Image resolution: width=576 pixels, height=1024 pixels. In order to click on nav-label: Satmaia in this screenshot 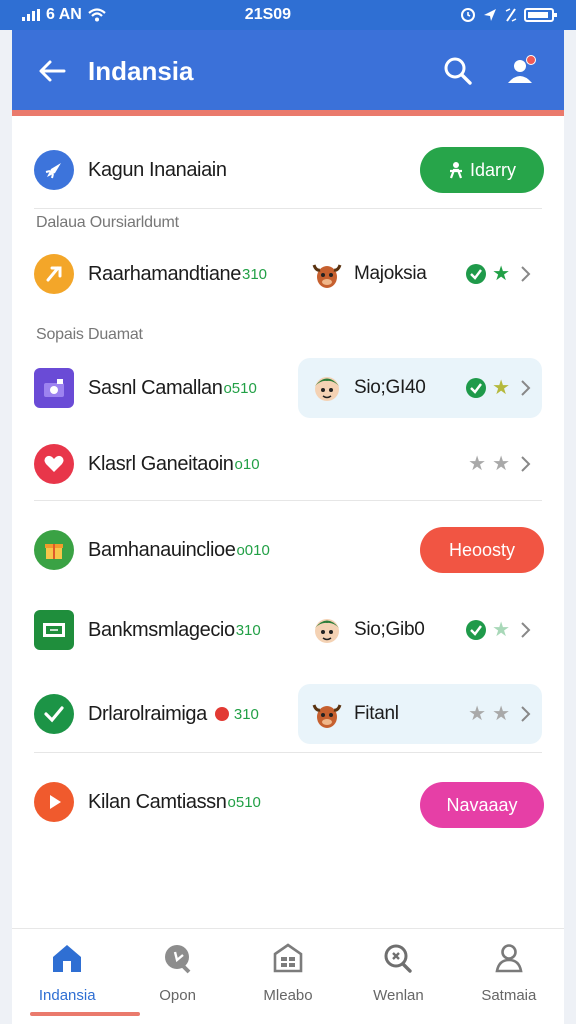, I will do `click(509, 995)`.